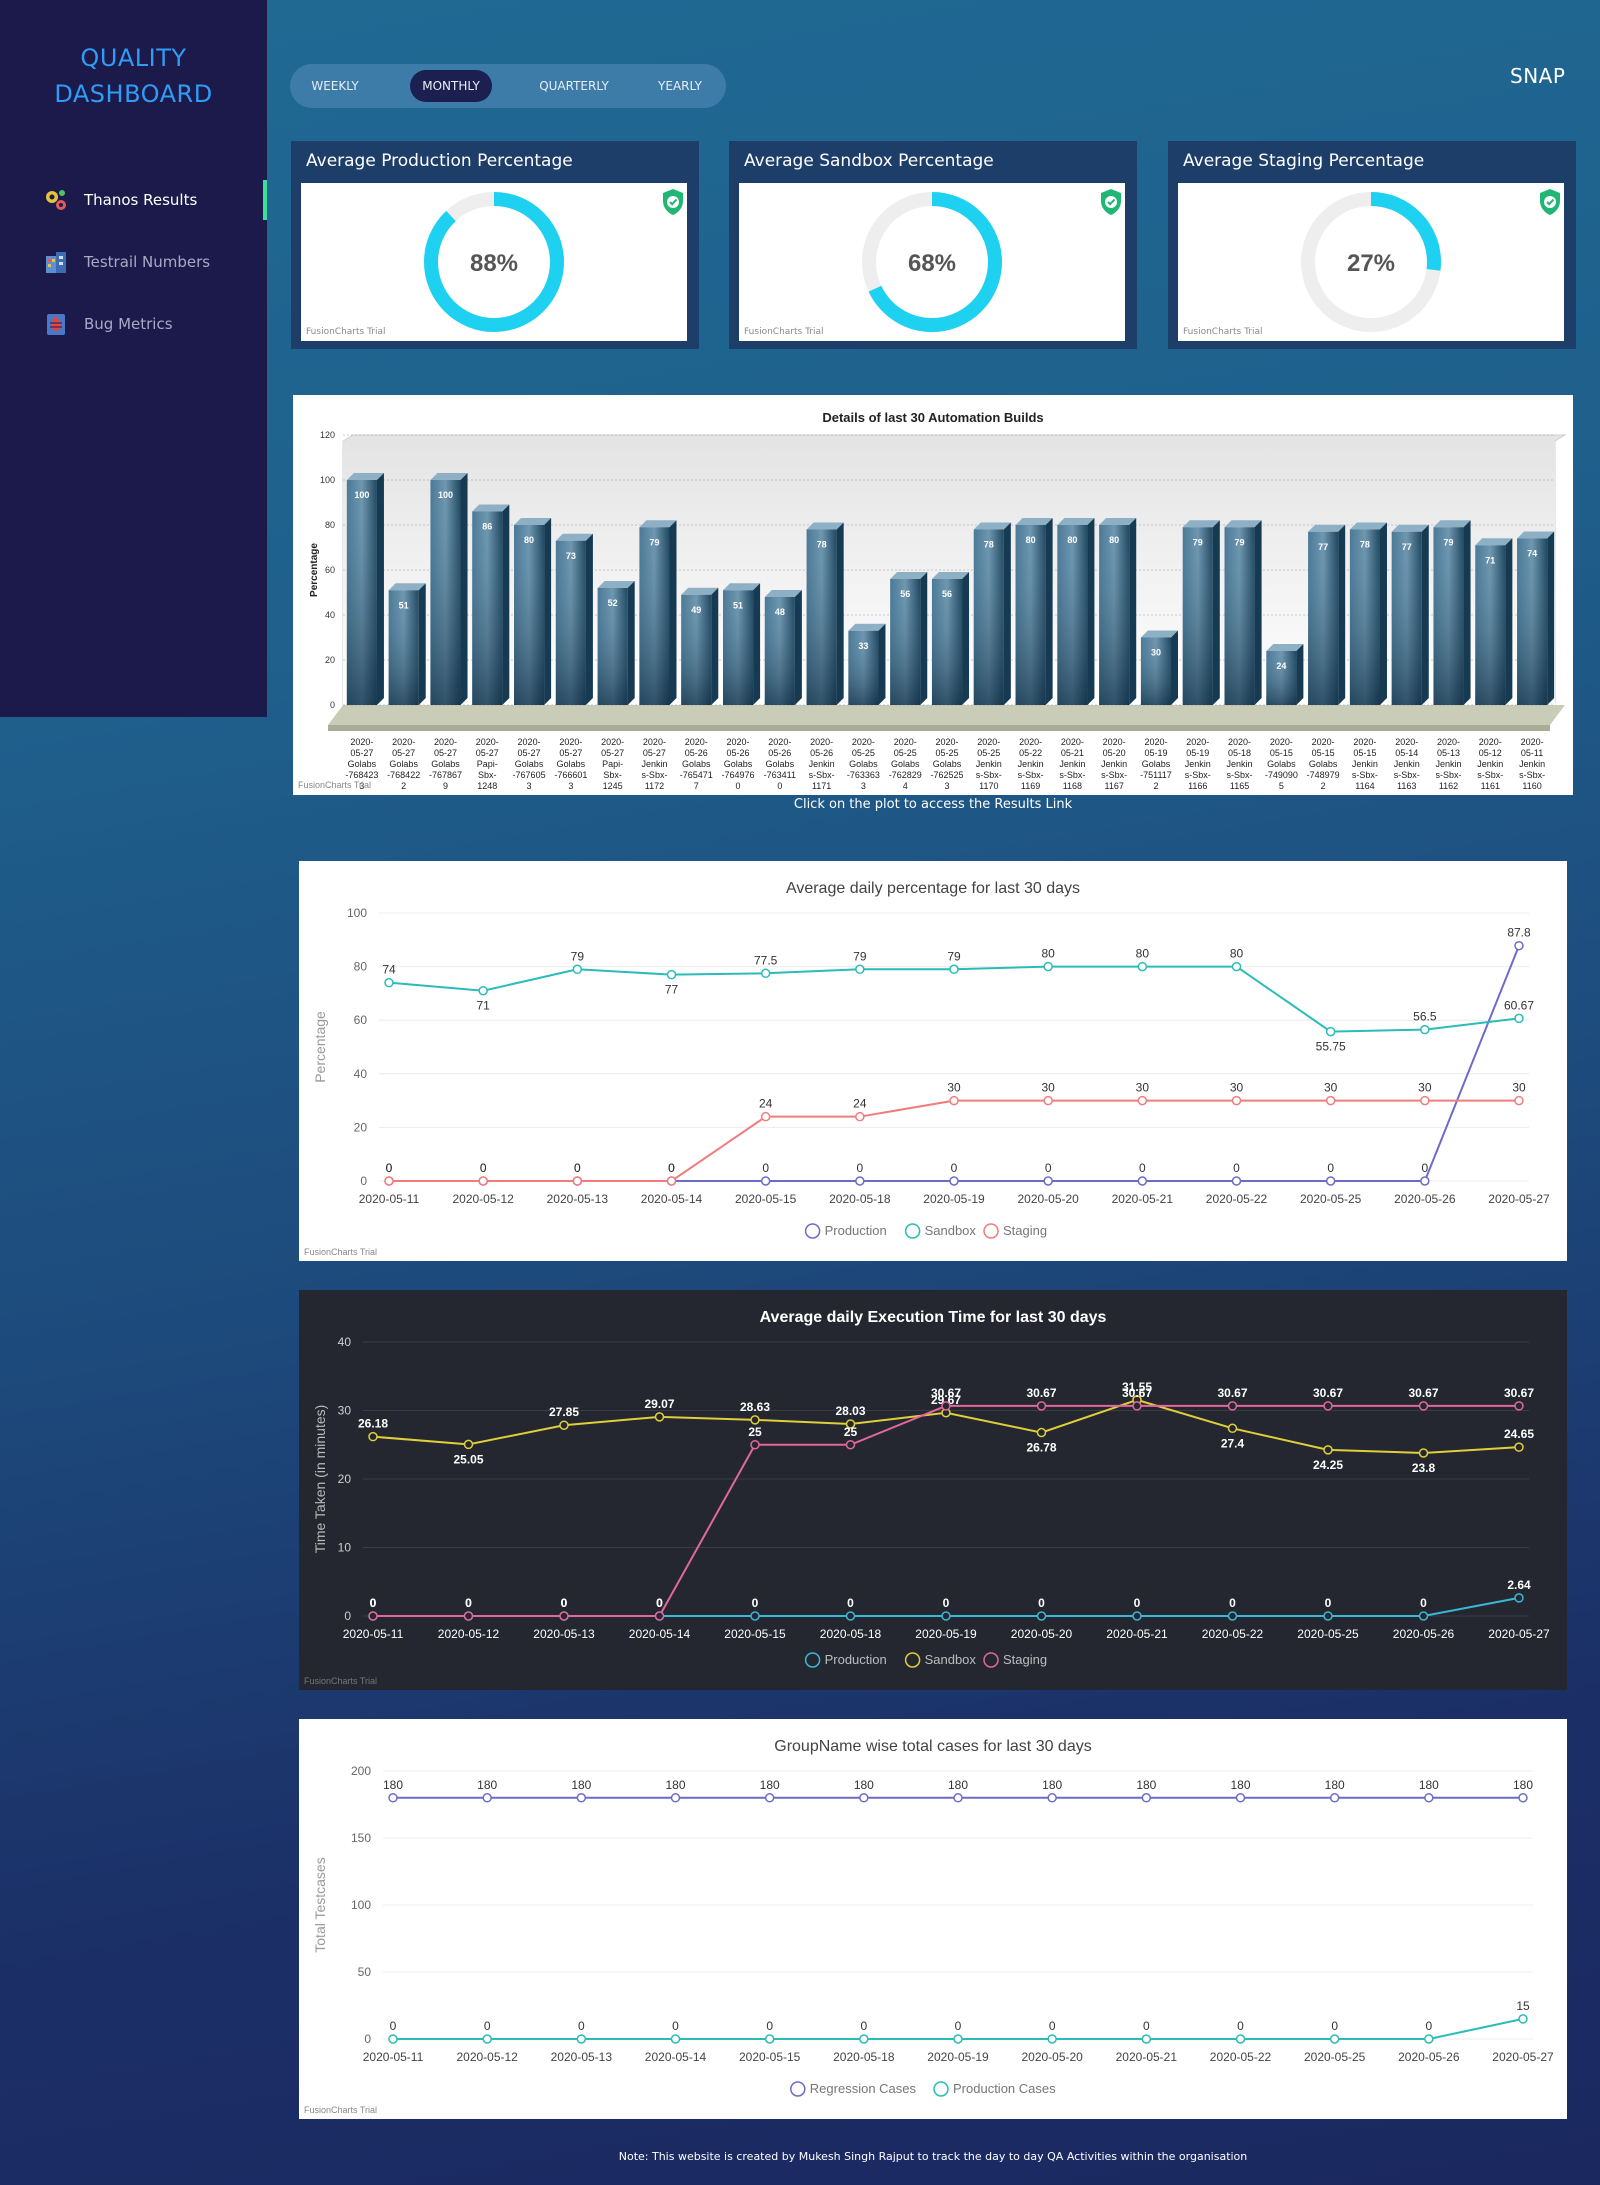 The width and height of the screenshot is (1600, 2185). I want to click on legend-item: Regression Cases, so click(853, 2089).